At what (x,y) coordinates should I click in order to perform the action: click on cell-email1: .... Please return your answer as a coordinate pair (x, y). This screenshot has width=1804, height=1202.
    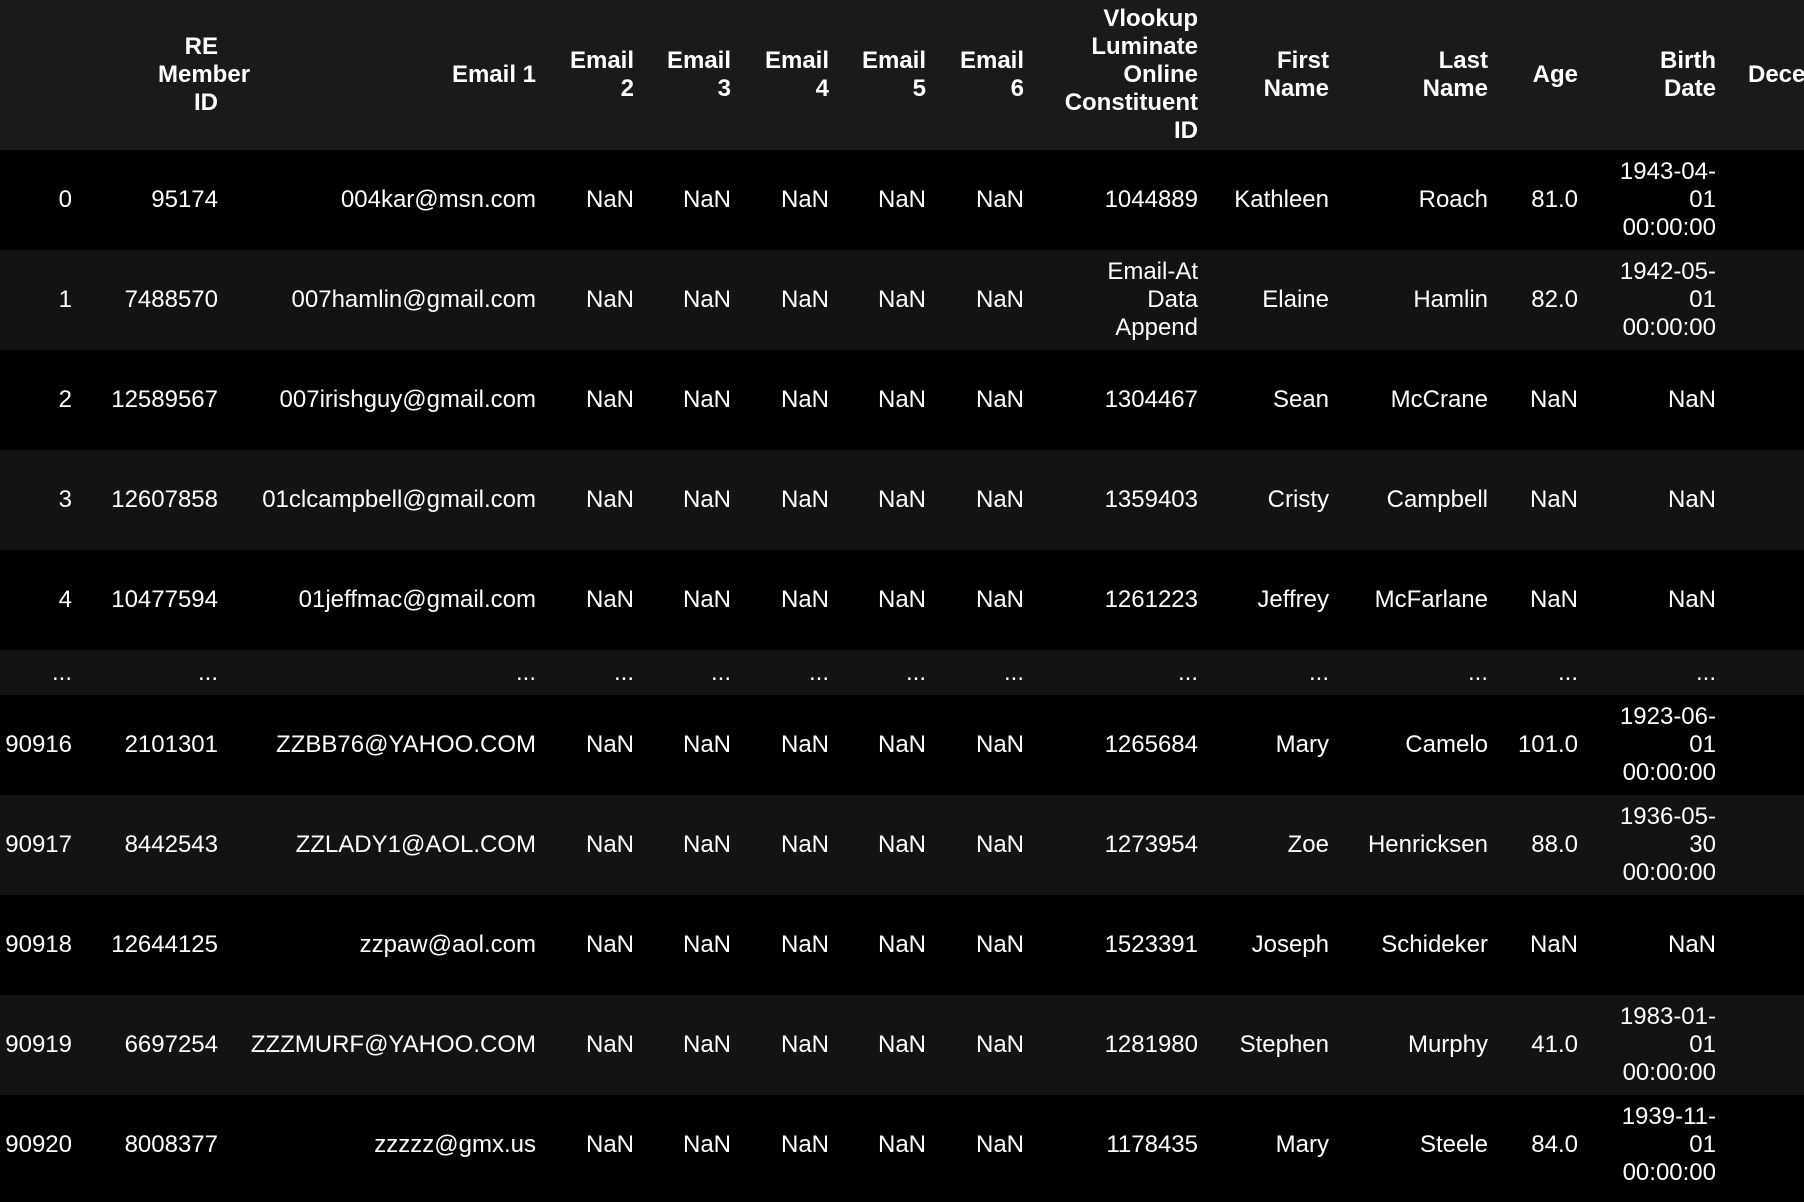
    Looking at the image, I should click on (525, 672).